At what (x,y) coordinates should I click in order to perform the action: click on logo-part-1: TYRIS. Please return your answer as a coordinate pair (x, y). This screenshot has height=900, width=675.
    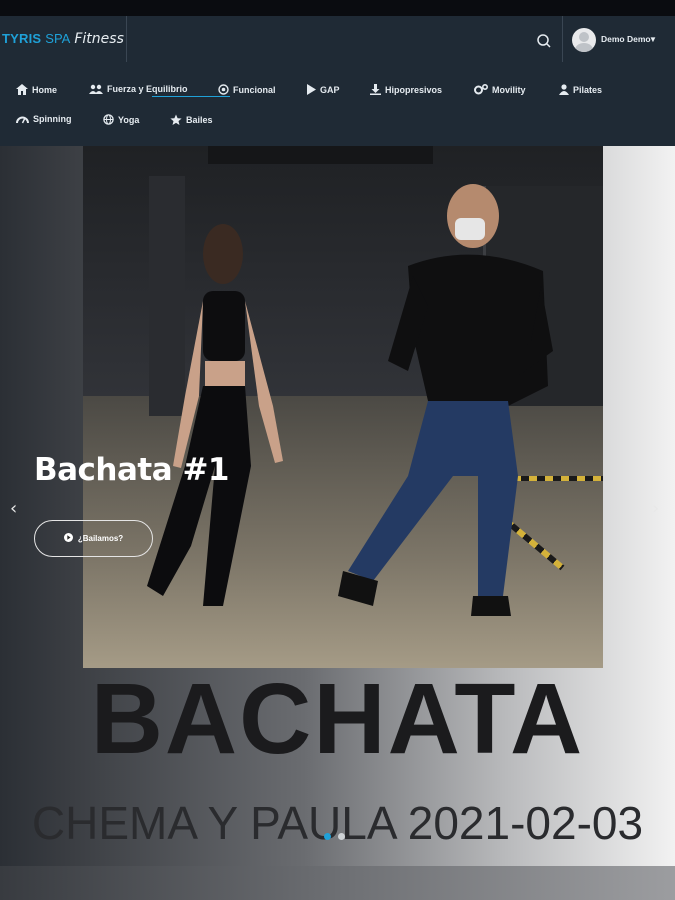
    Looking at the image, I should click on (22, 38).